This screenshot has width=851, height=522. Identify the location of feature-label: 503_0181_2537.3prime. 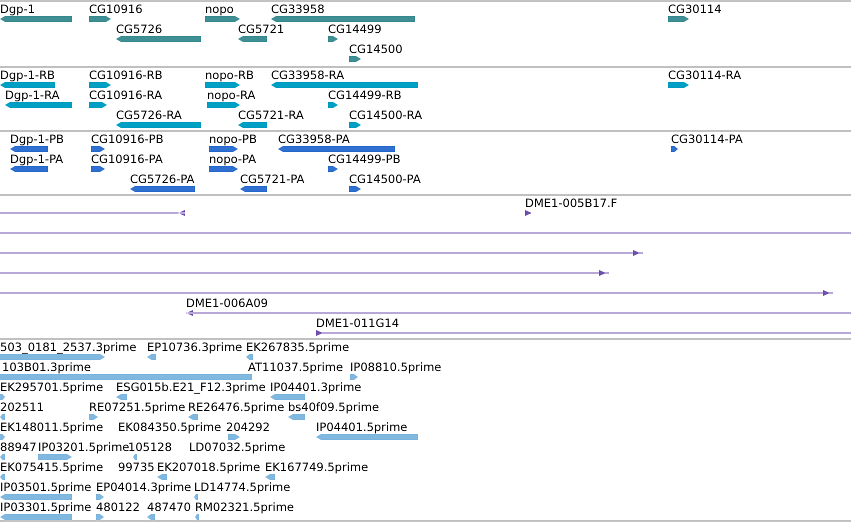
(68, 347).